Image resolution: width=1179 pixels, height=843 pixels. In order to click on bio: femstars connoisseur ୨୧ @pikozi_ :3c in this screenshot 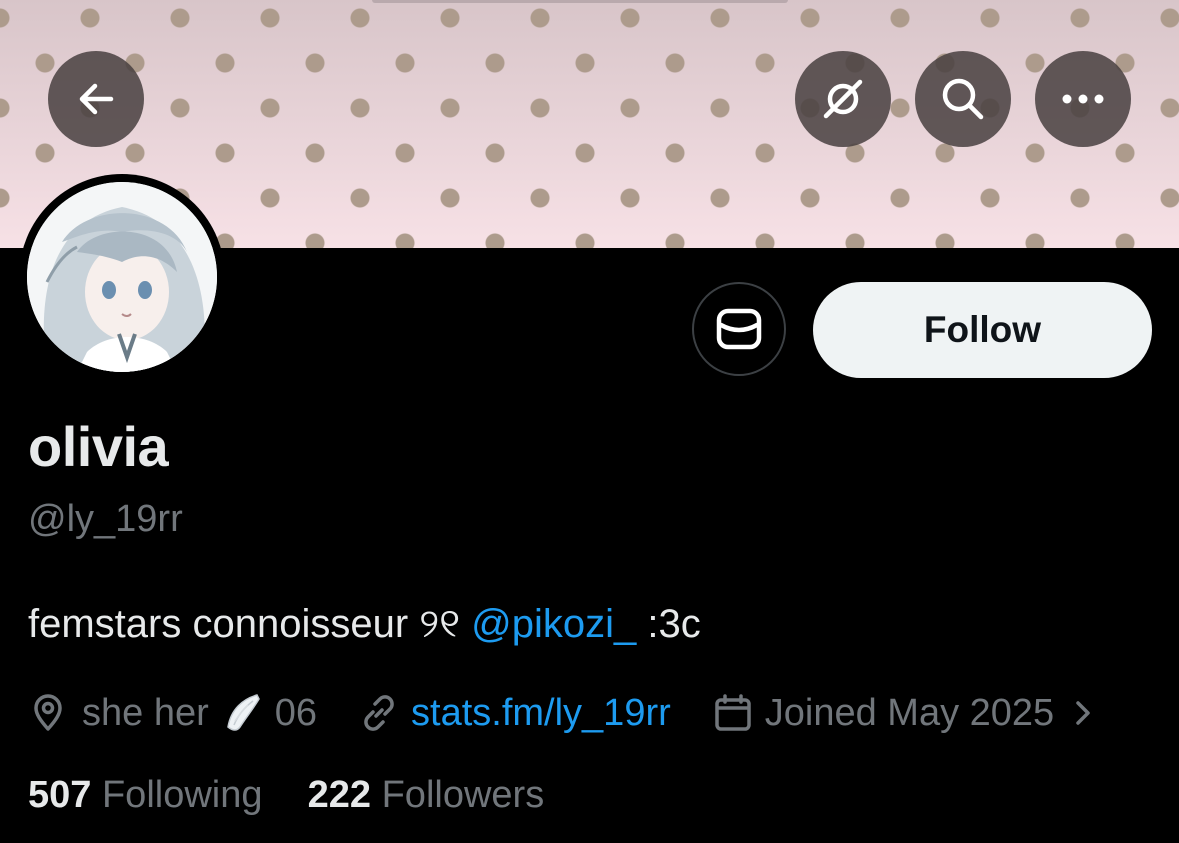, I will do `click(364, 624)`.